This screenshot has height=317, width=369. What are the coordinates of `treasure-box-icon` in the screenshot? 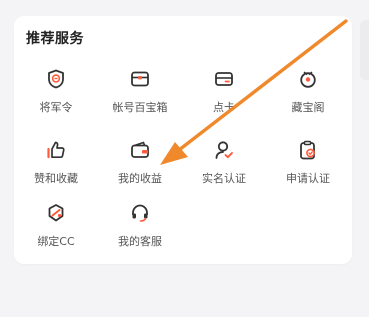 It's located at (140, 79).